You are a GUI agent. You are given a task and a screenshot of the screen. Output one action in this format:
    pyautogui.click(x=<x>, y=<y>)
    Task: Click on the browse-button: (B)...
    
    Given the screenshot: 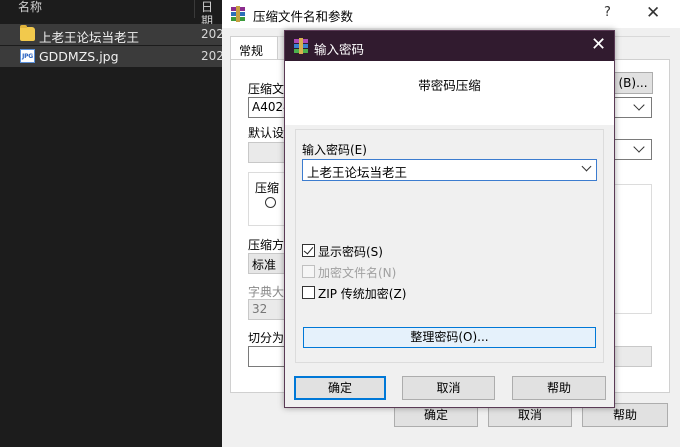 What is the action you would take?
    pyautogui.click(x=633, y=83)
    